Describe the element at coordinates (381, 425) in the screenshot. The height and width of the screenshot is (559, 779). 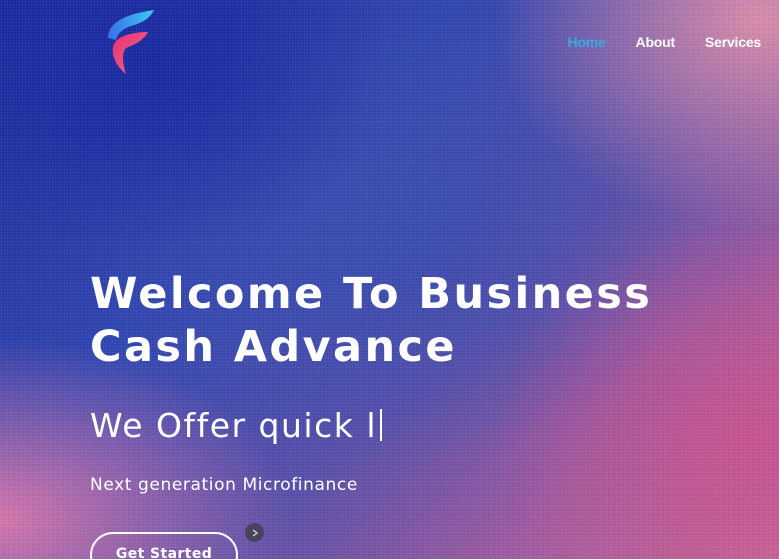
I see `typing-cursor` at that location.